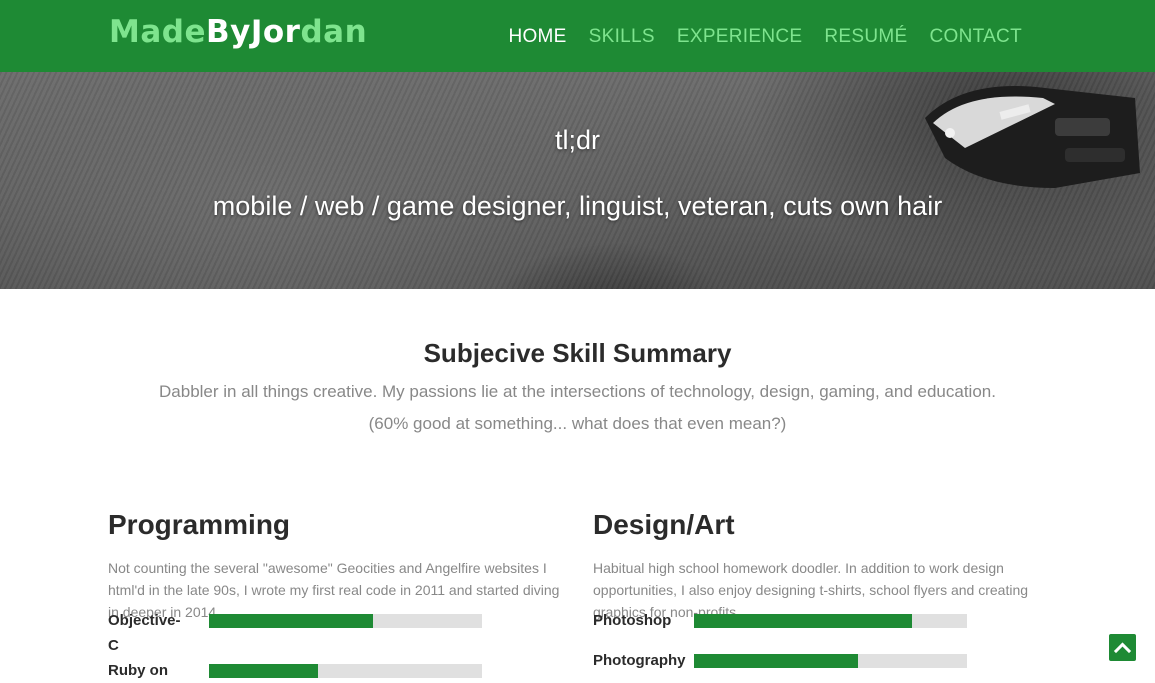  I want to click on programming-heading: Programming, so click(199, 524).